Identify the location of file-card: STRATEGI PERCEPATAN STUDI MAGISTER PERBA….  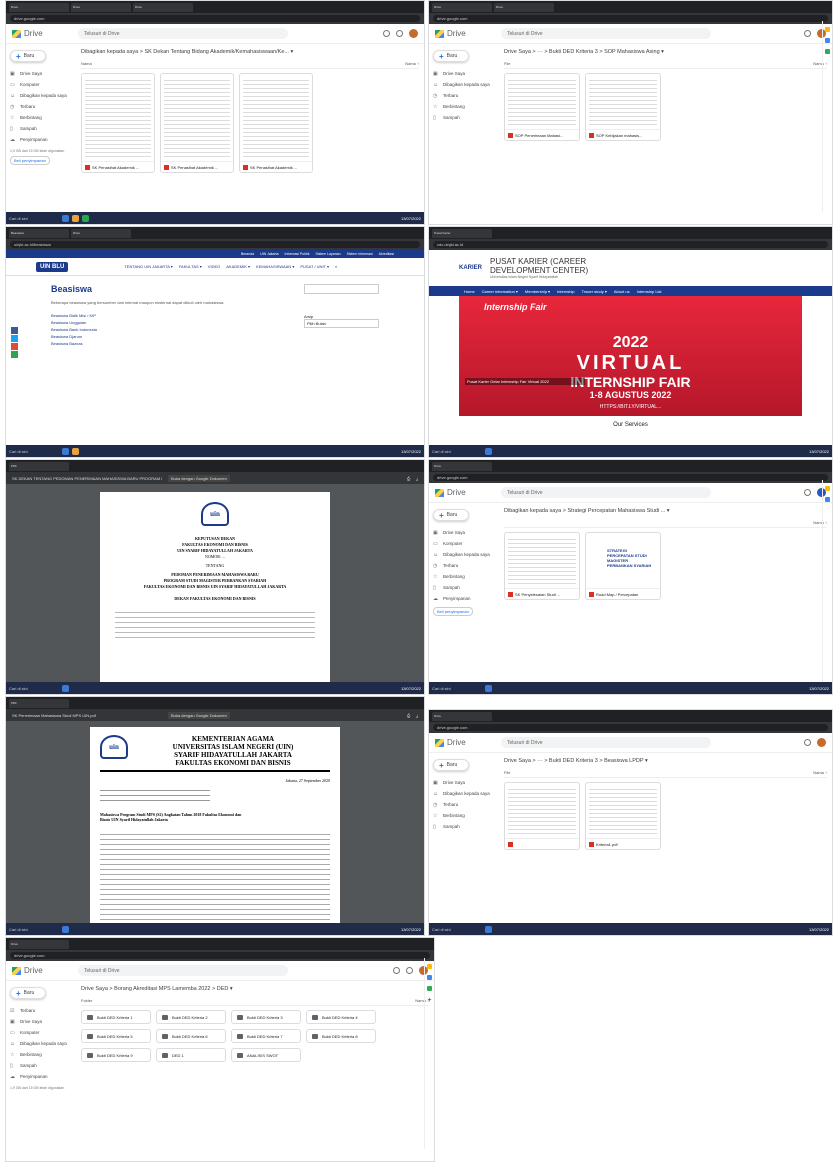
(623, 566).